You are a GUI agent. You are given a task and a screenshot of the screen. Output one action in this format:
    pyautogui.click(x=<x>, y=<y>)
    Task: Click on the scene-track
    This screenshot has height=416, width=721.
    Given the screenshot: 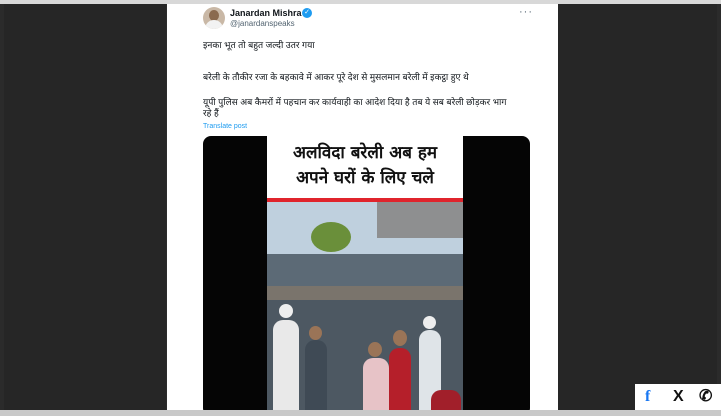 What is the action you would take?
    pyautogui.click(x=365, y=293)
    